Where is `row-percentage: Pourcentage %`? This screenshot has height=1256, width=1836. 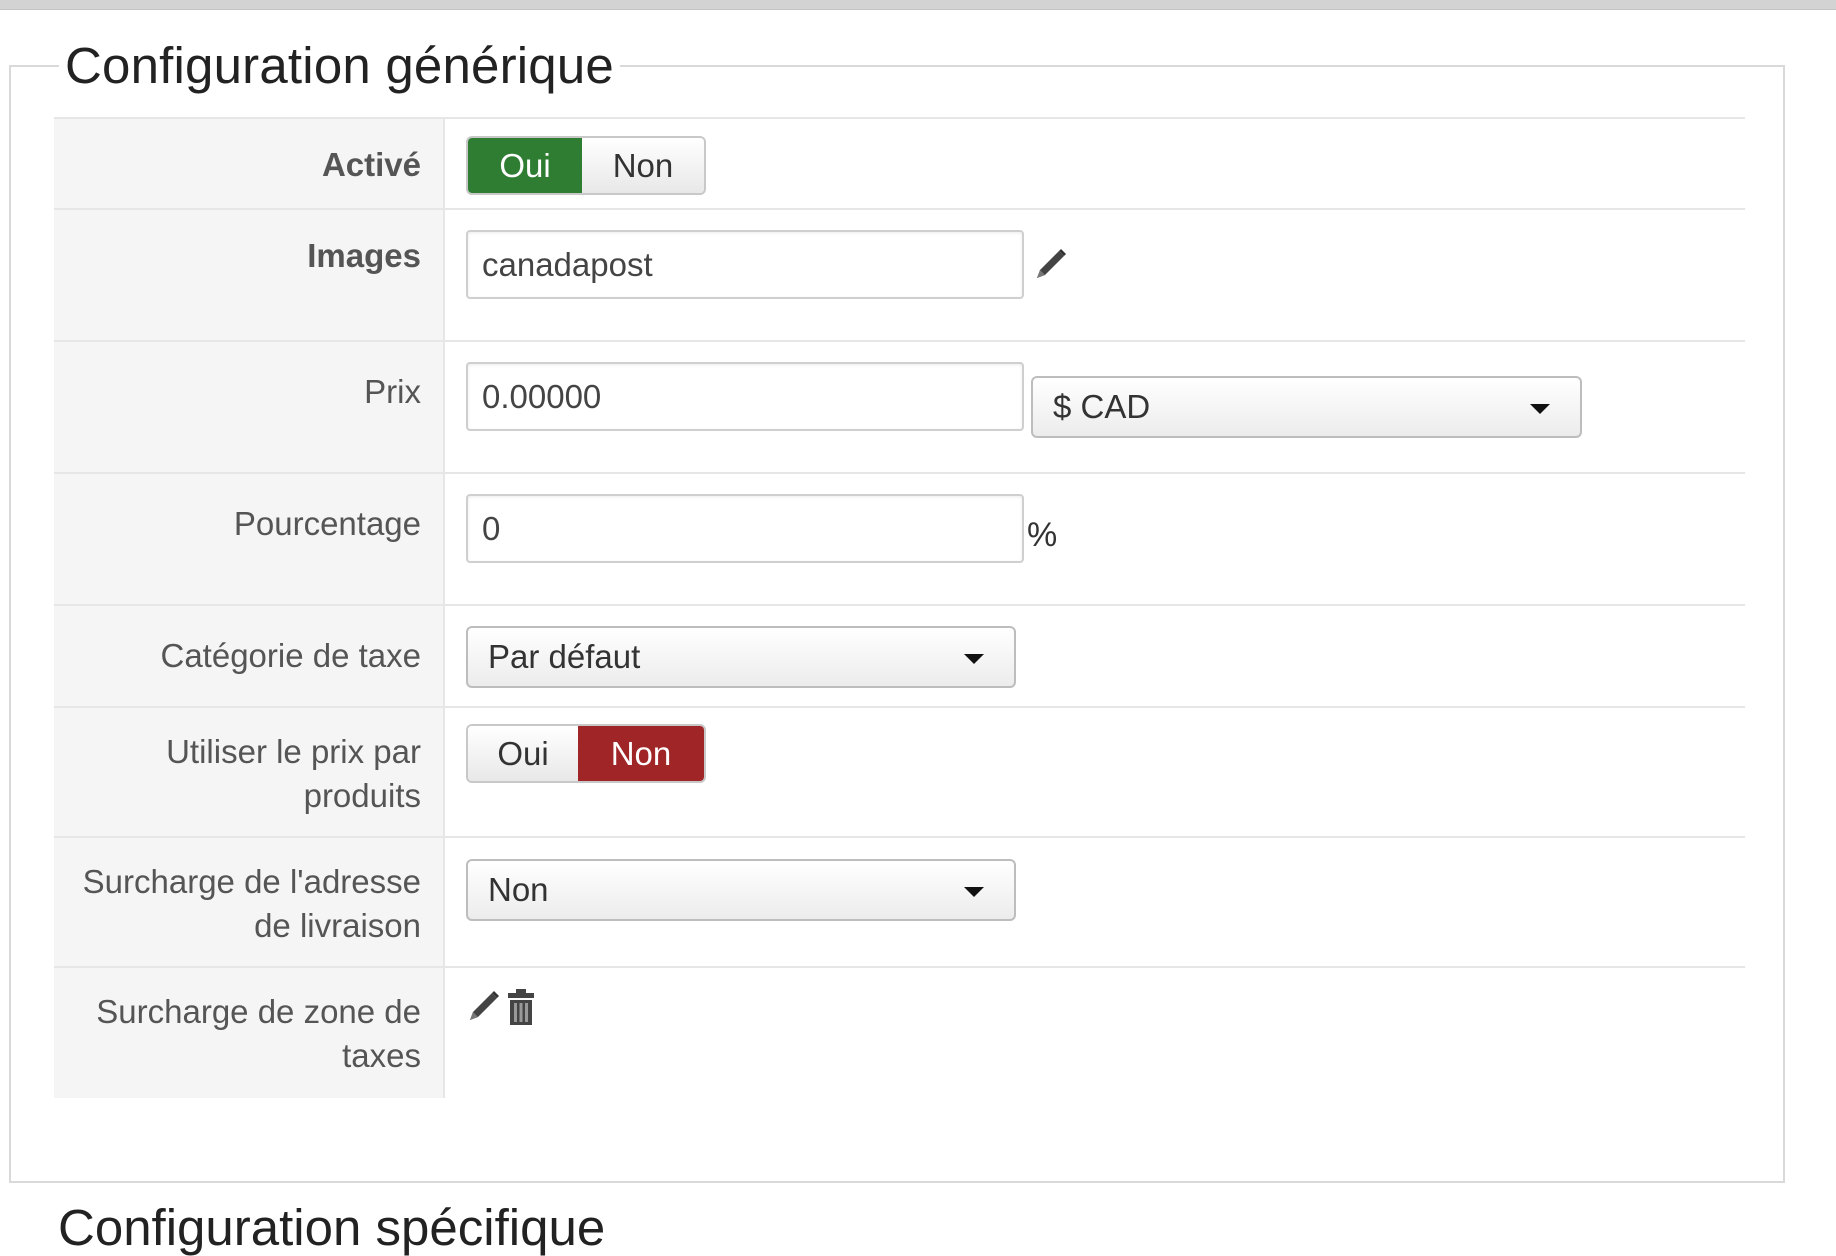
row-percentage: Pourcentage % is located at coordinates (899, 540).